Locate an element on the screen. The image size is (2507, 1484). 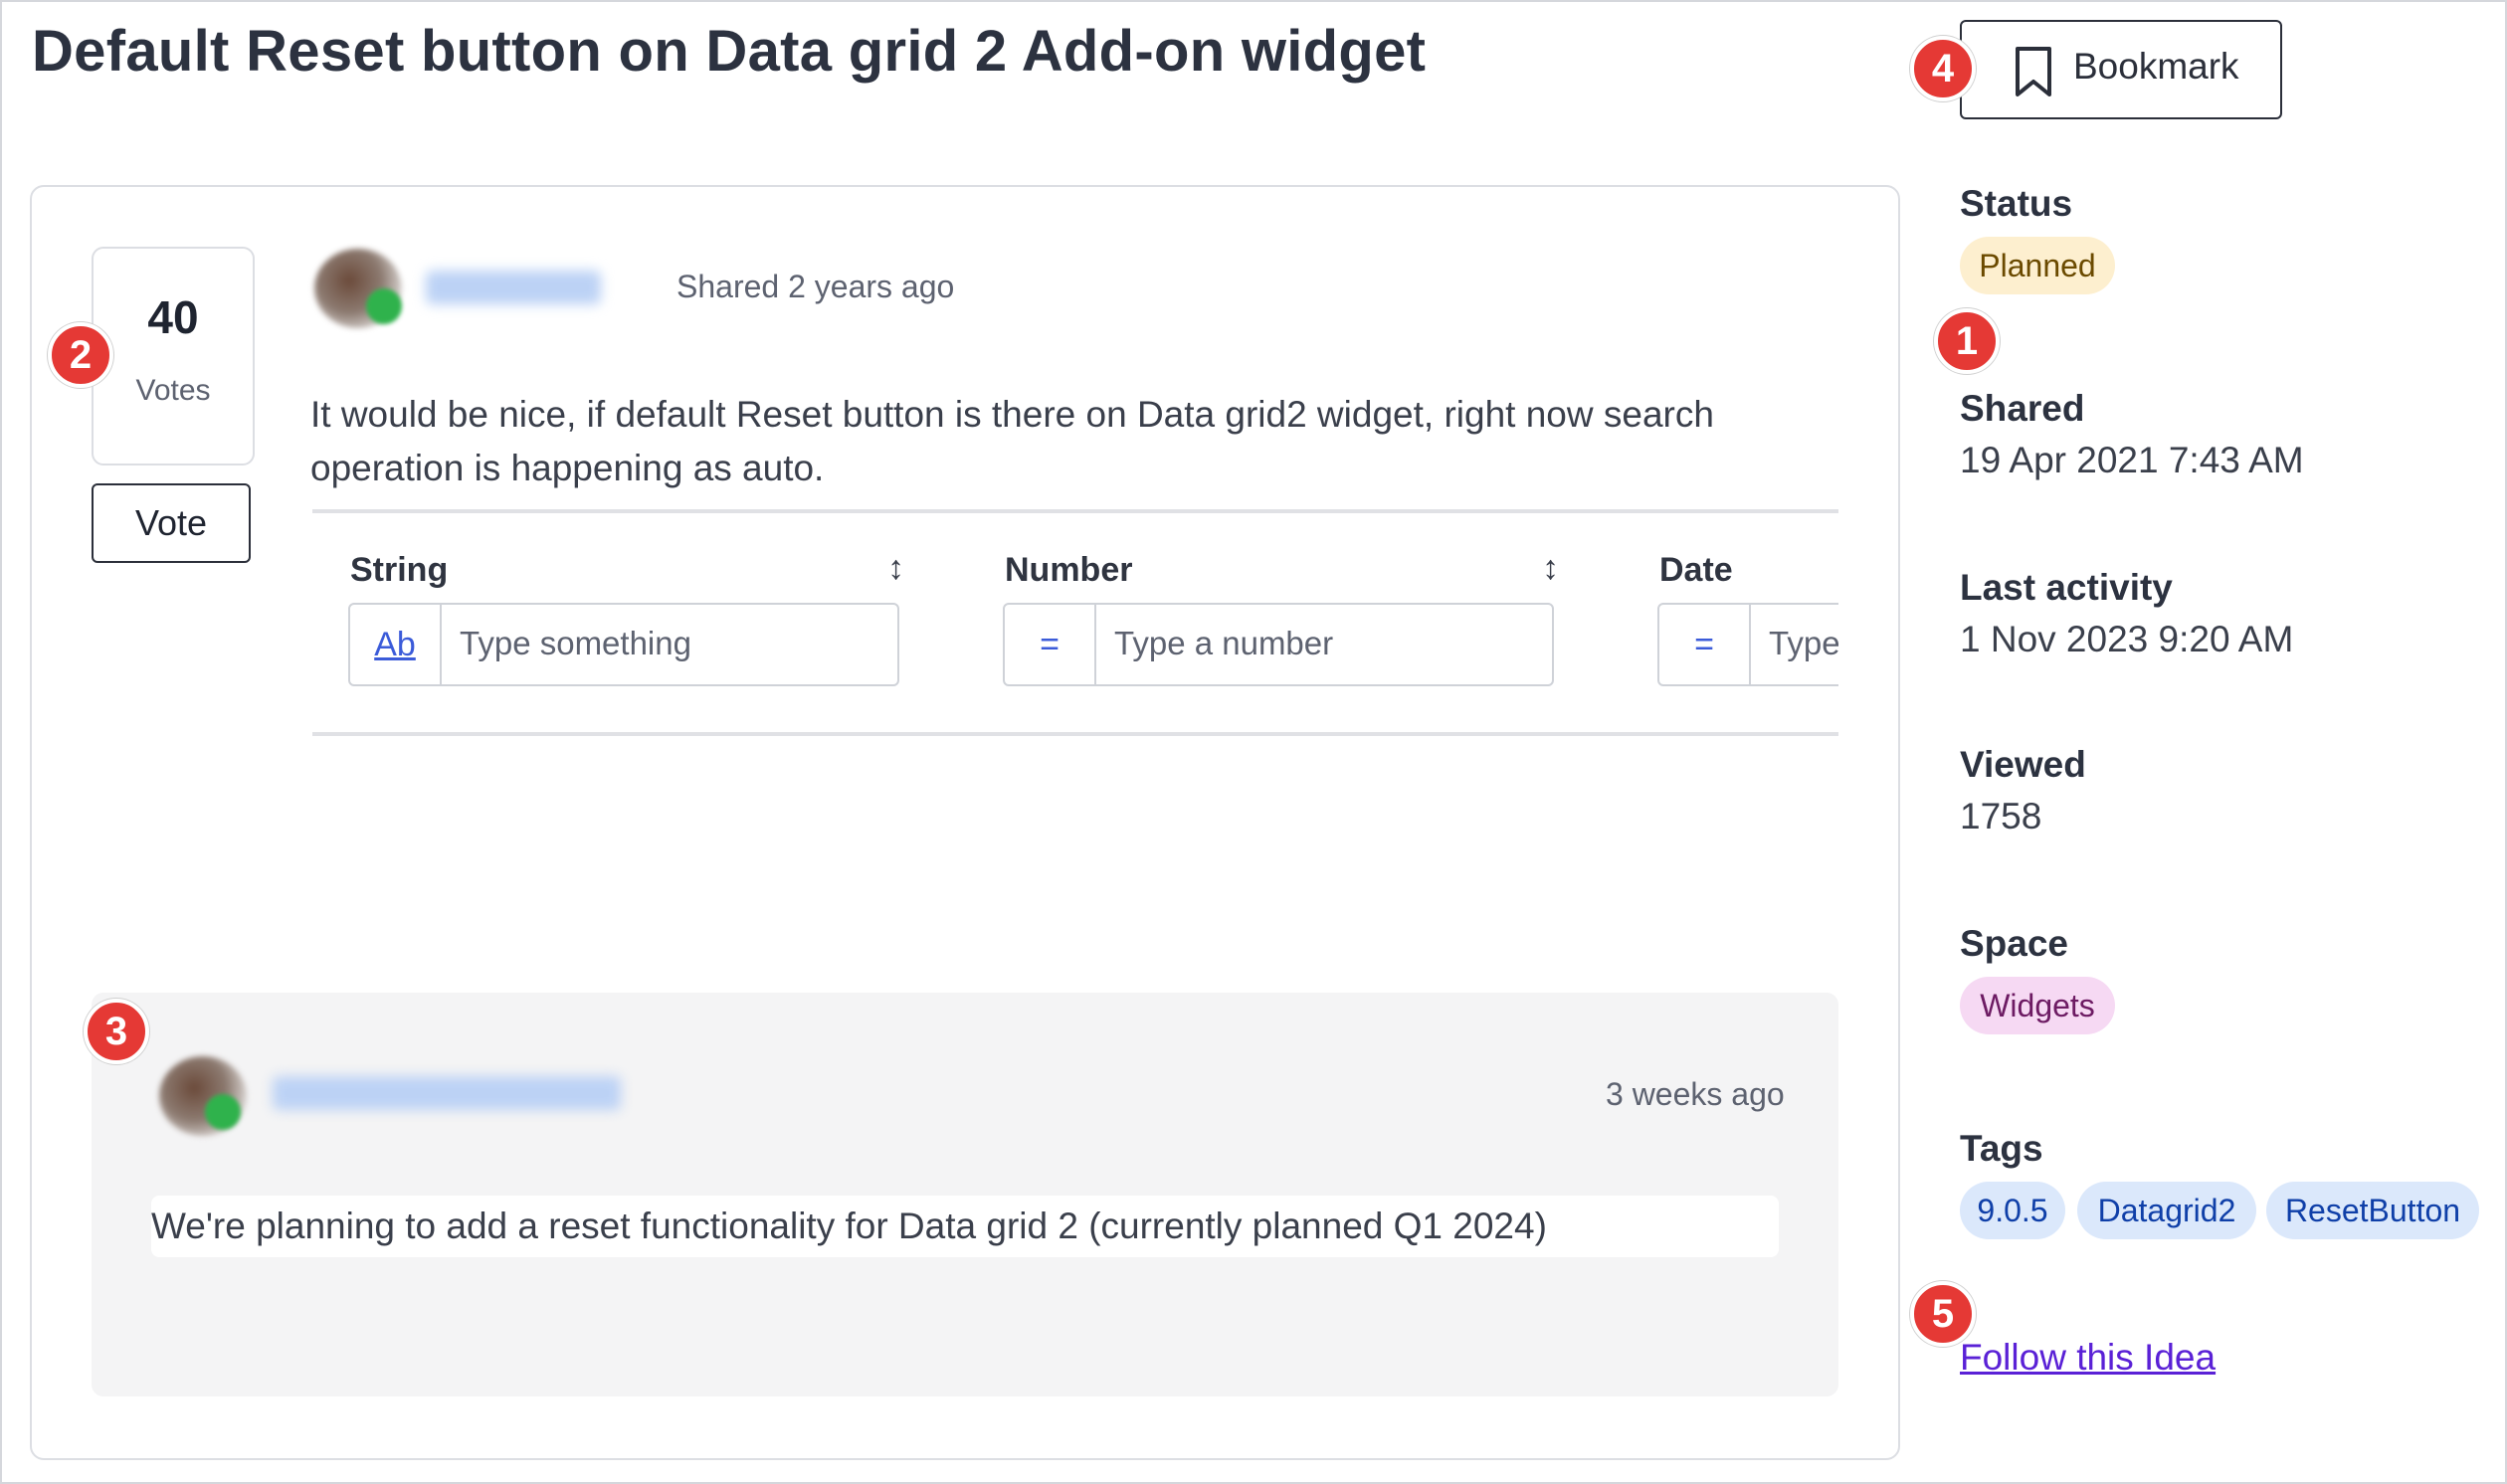
shared-label: Shared is located at coordinates (2022, 409).